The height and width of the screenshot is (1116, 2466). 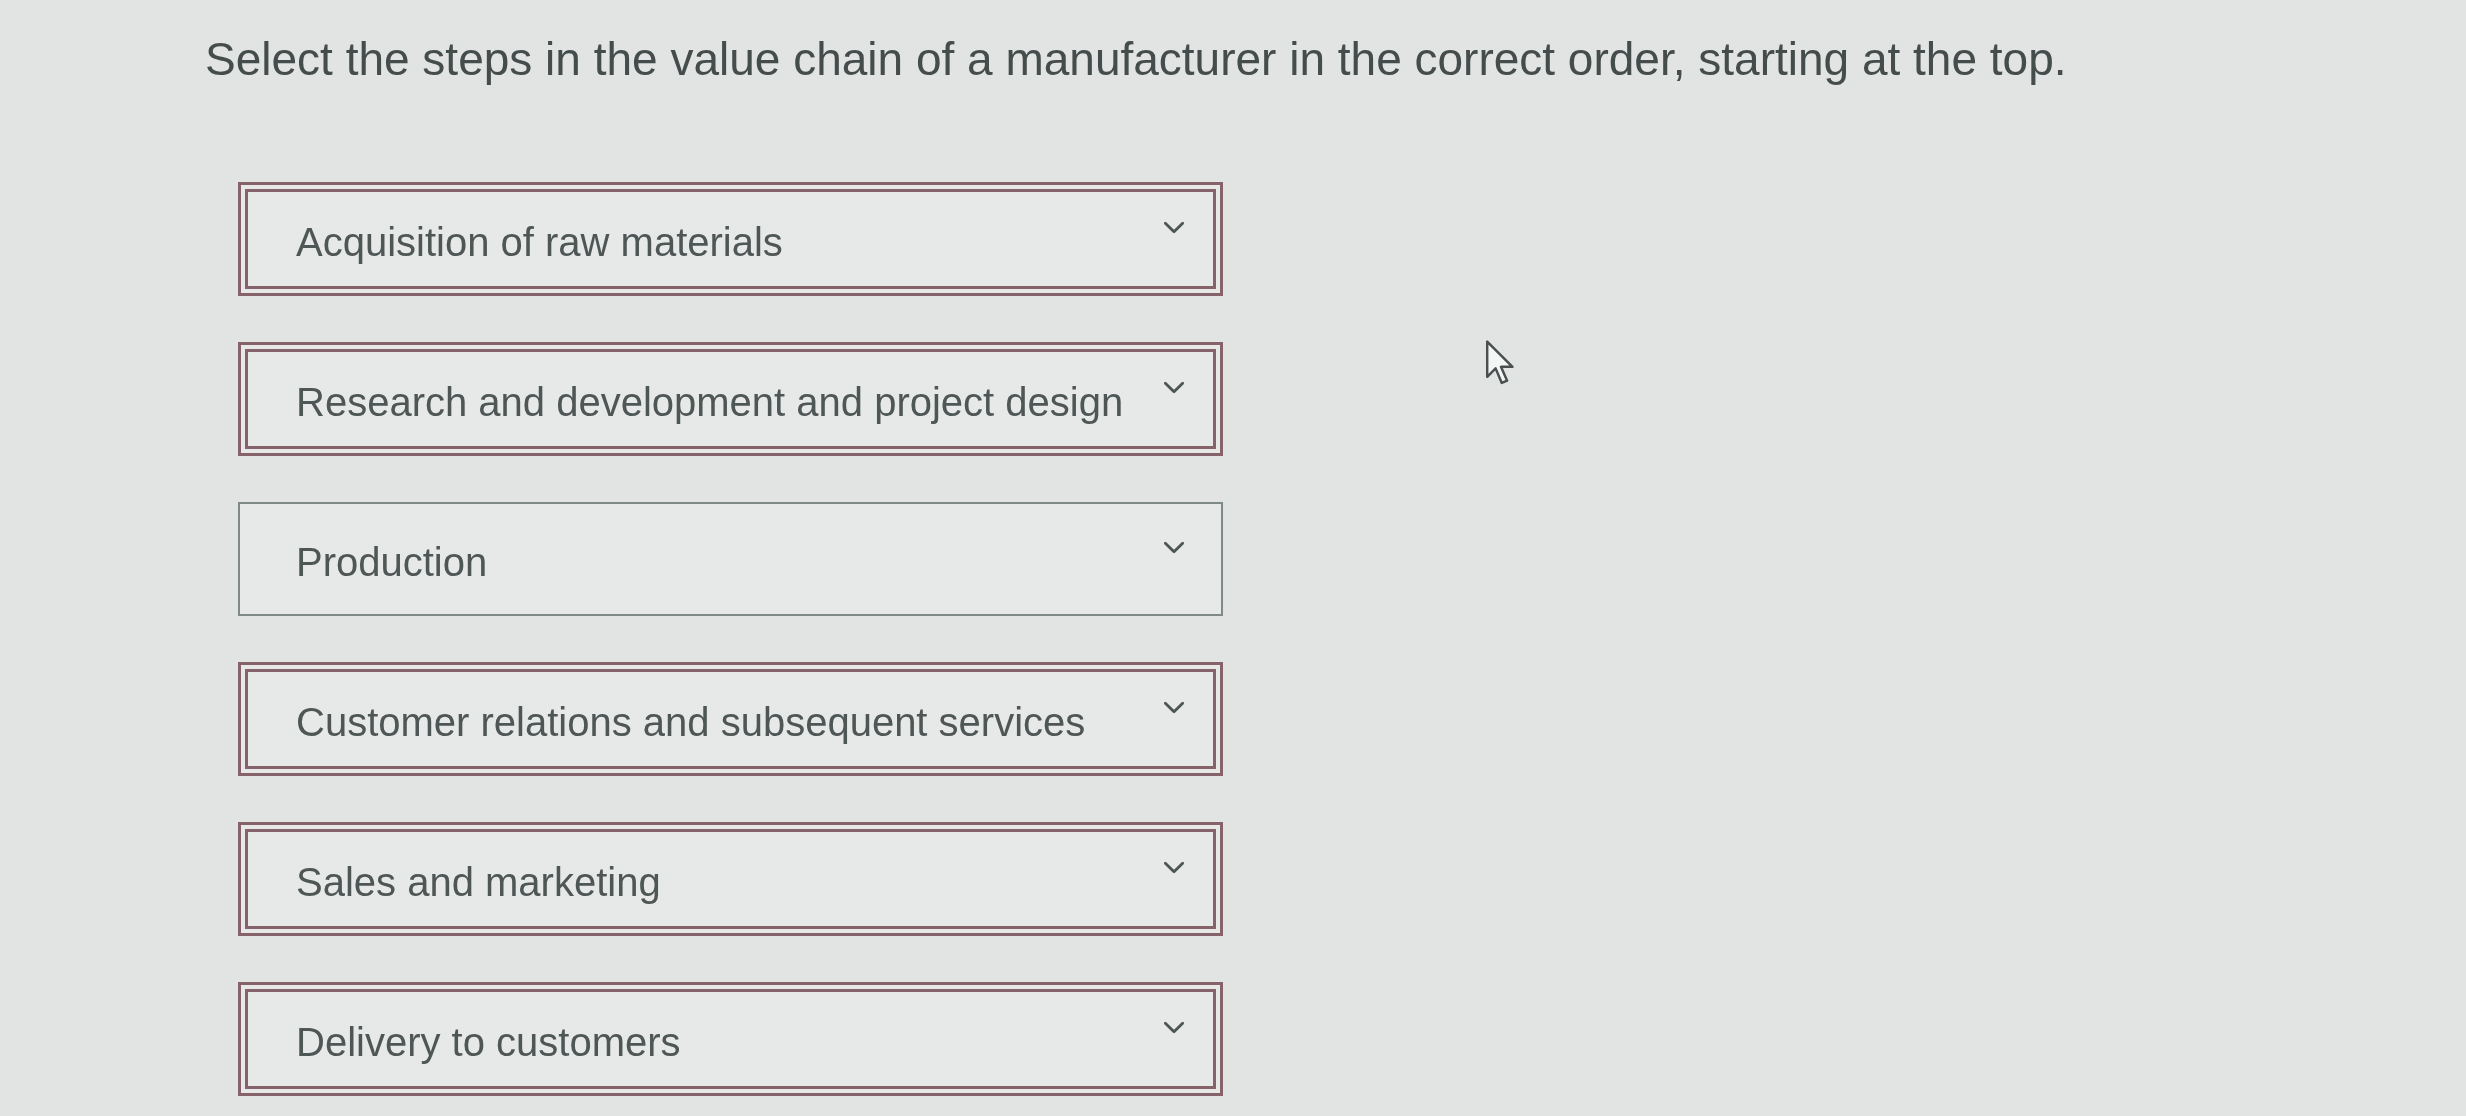 What do you see at coordinates (730, 239) in the screenshot?
I see `dropdown: Acquisition of raw materials` at bounding box center [730, 239].